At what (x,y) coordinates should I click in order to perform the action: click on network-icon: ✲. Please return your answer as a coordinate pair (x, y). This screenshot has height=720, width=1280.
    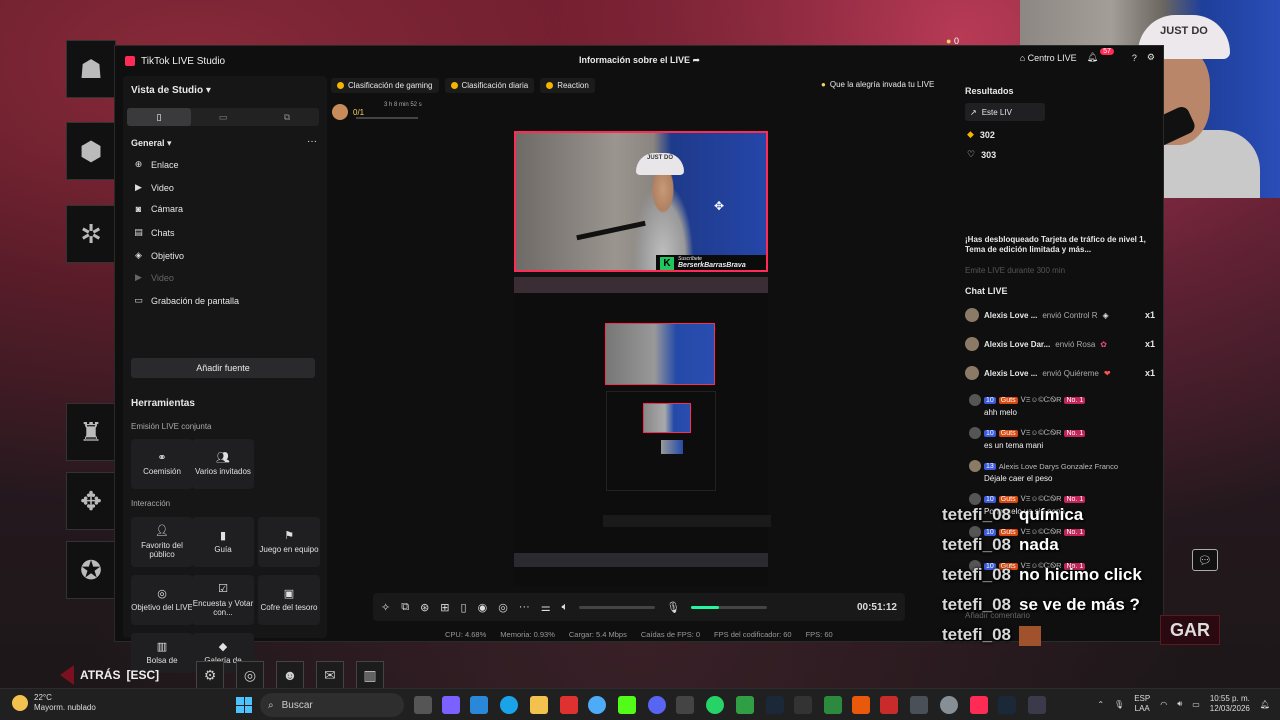
    Looking at the image, I should click on (91, 234).